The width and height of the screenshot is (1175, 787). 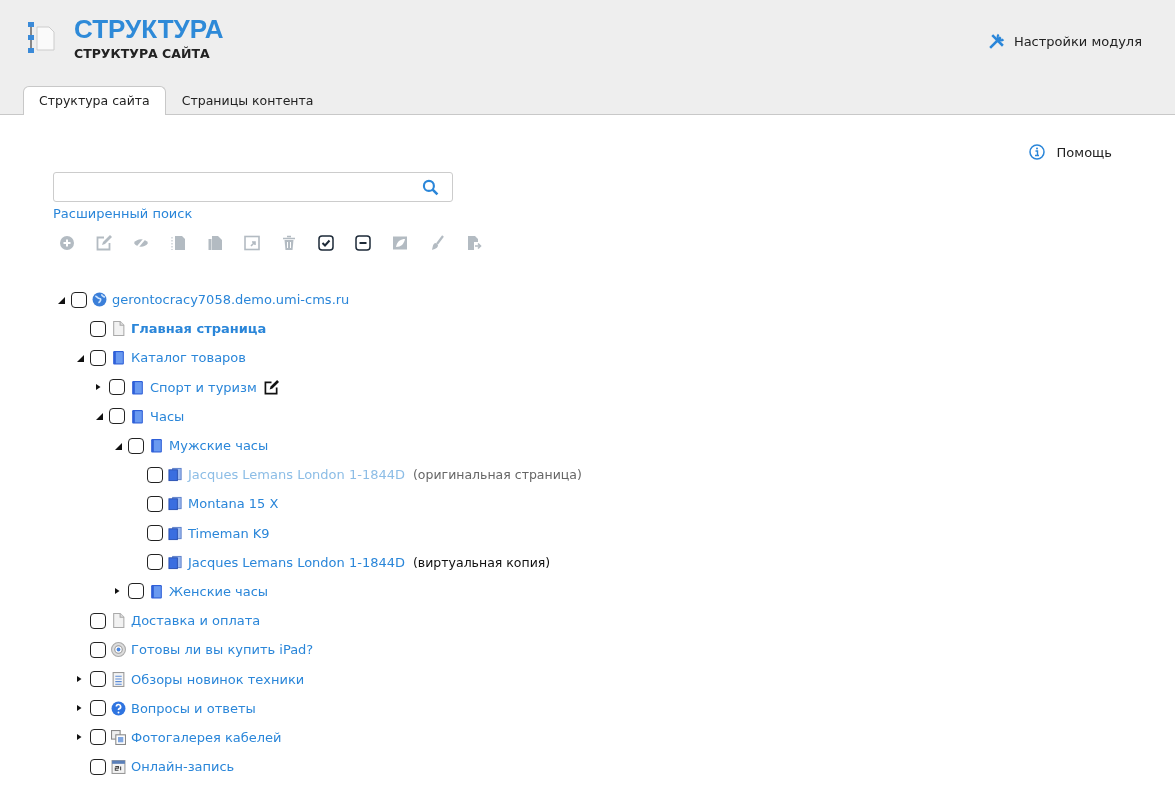 I want to click on settings-icon, so click(x=996, y=41).